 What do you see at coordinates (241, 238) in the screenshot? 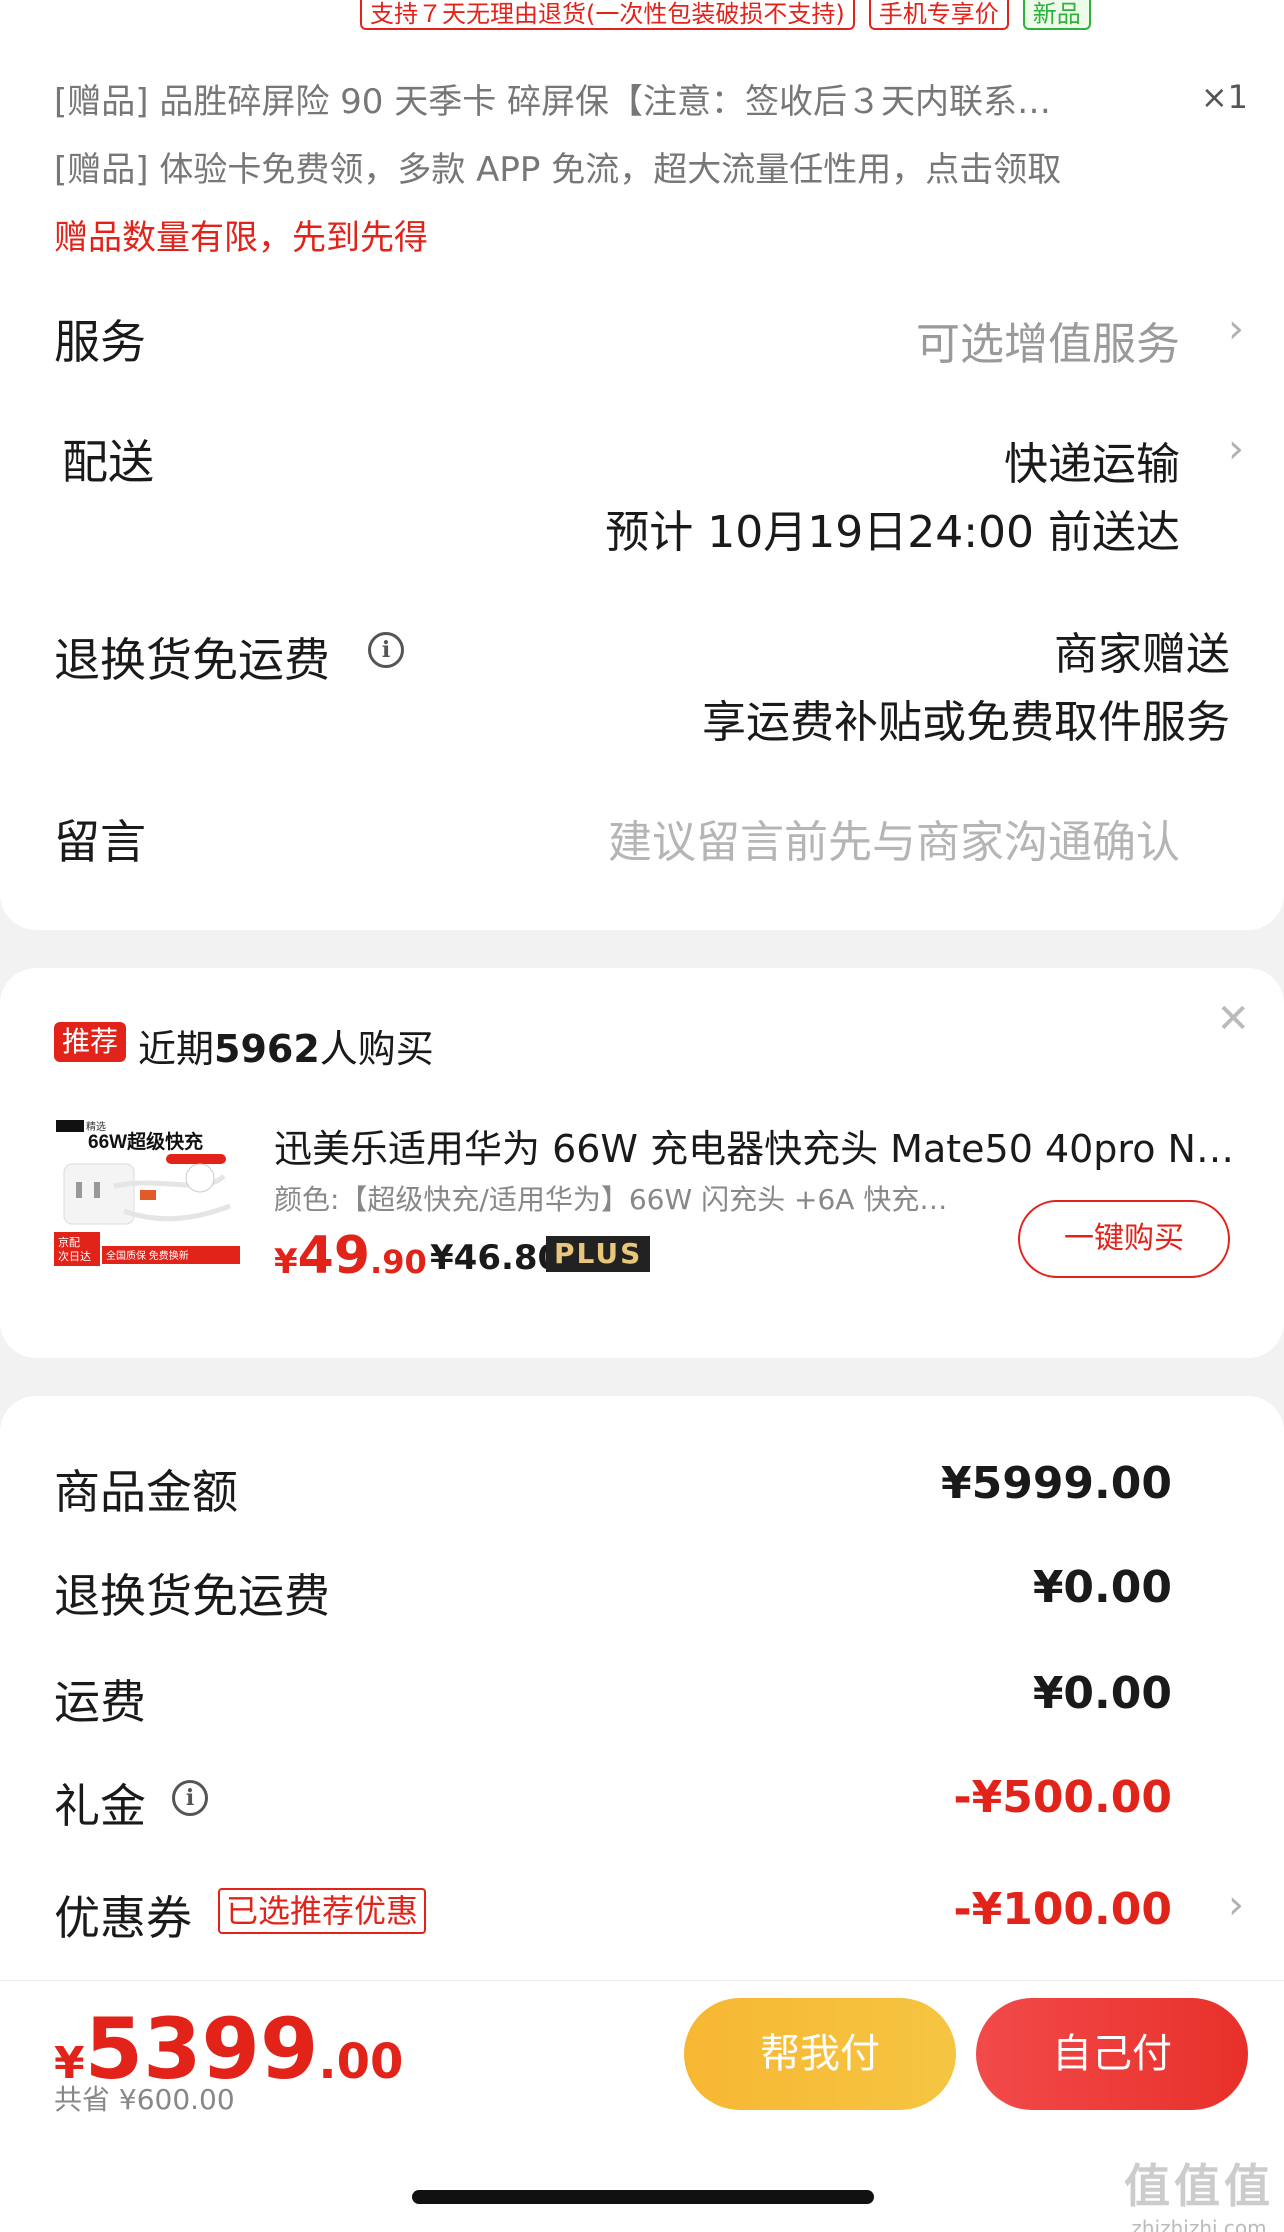
I see `gift-limit-notice: 赠品数量有限，先到先得` at bounding box center [241, 238].